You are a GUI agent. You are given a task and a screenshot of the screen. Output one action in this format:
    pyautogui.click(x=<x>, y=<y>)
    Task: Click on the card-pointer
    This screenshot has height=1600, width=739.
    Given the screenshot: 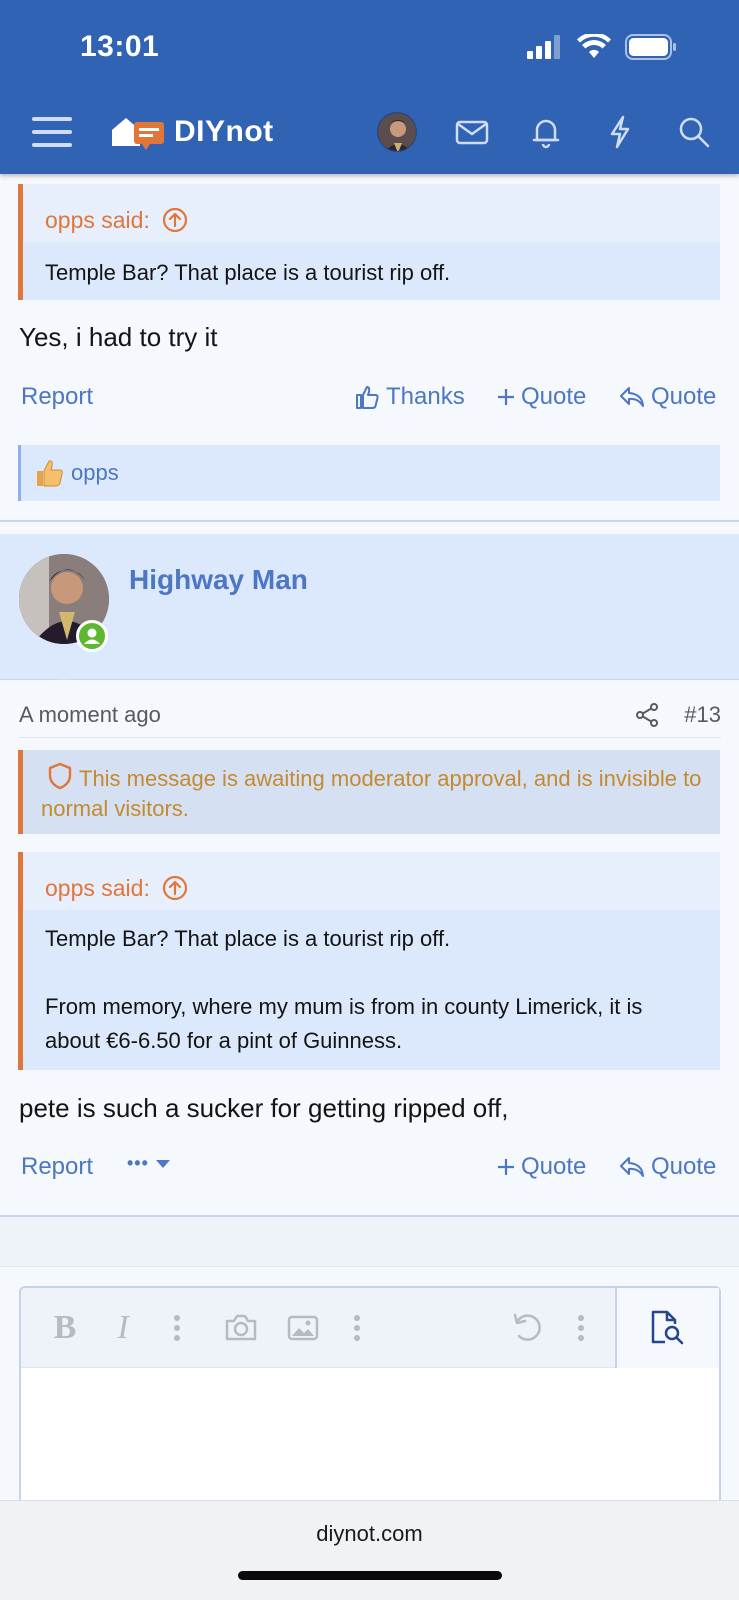 What is the action you would take?
    pyautogui.click(x=64, y=687)
    